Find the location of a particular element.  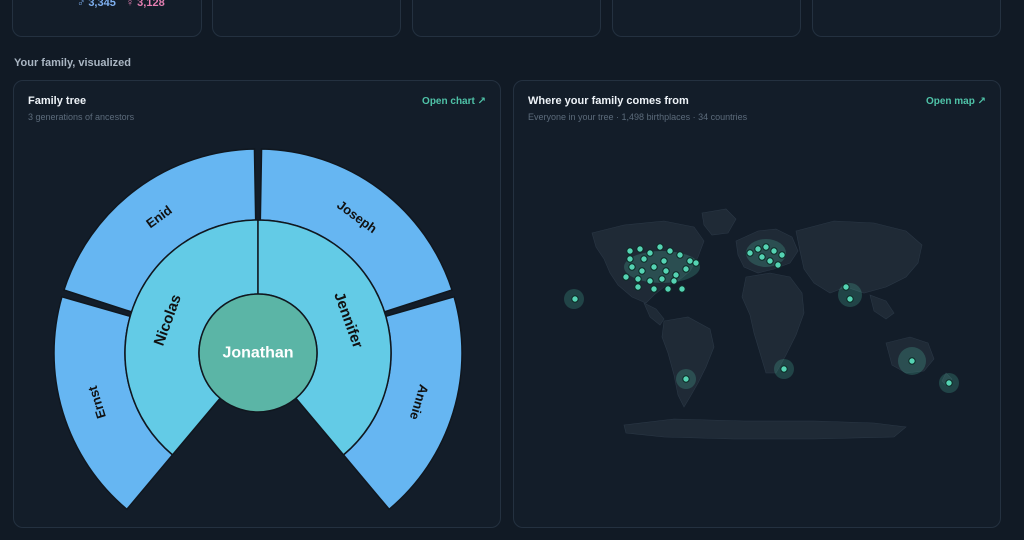

male-icon: ♂ is located at coordinates (81, 4).